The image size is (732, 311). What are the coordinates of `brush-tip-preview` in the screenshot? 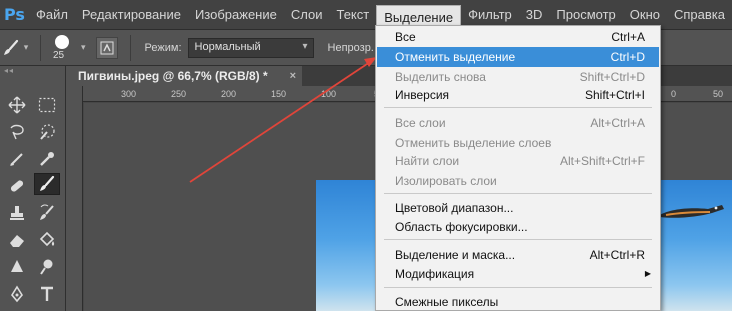 It's located at (62, 41).